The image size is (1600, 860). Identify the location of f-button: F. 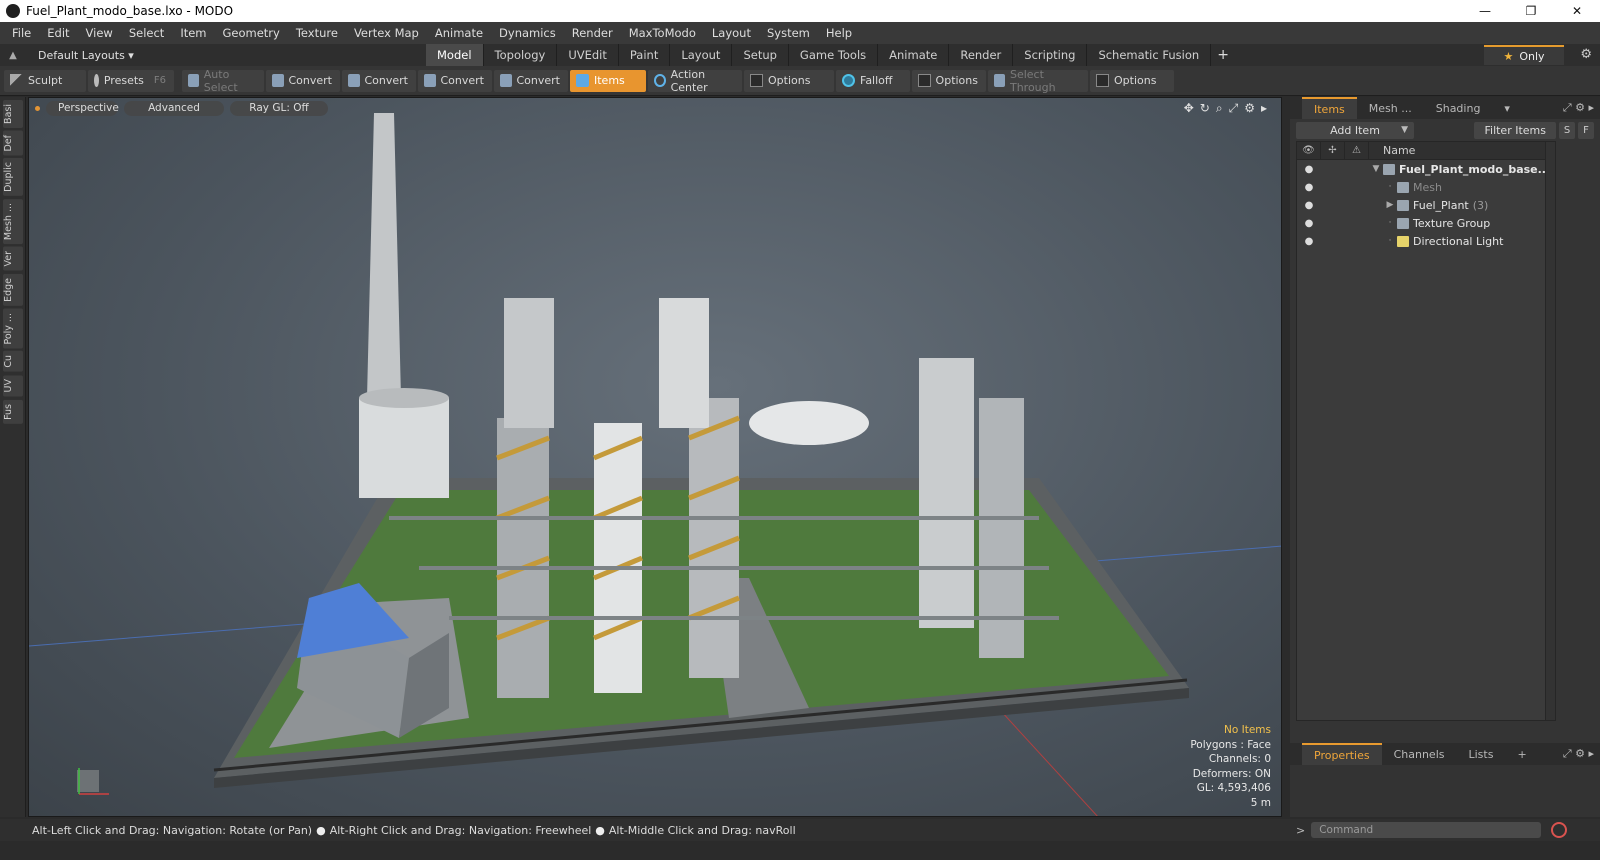
(1586, 130).